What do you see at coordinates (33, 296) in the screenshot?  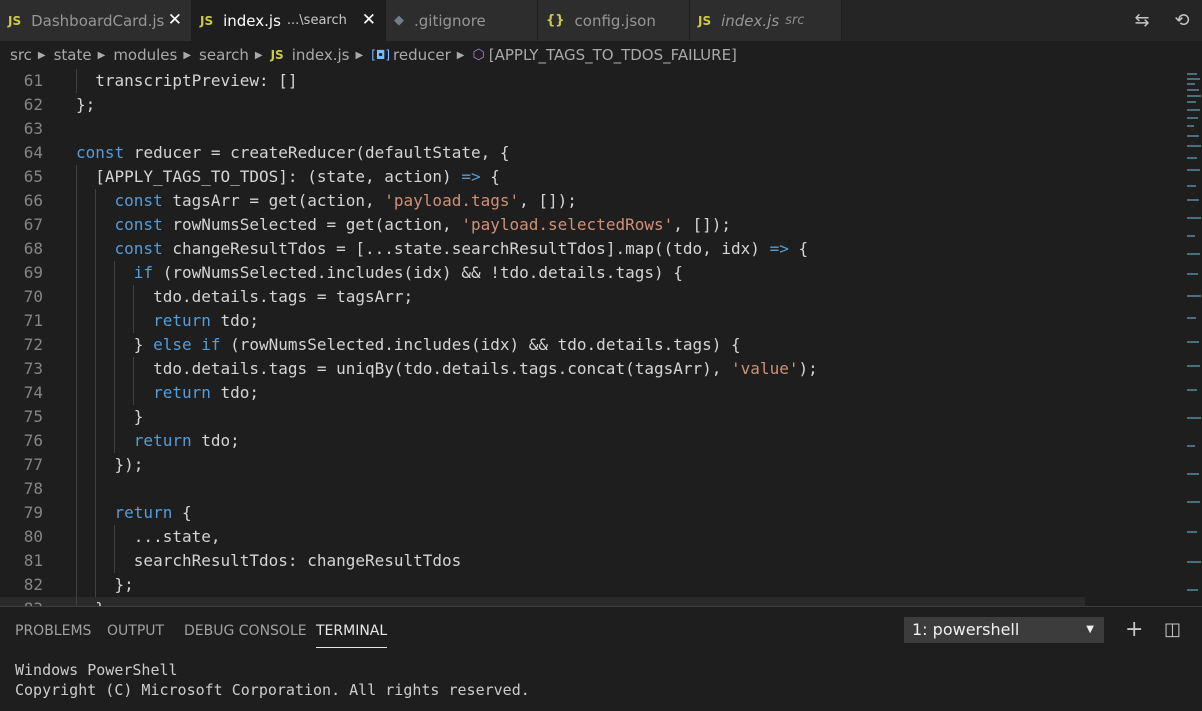 I see `line-number: 70` at bounding box center [33, 296].